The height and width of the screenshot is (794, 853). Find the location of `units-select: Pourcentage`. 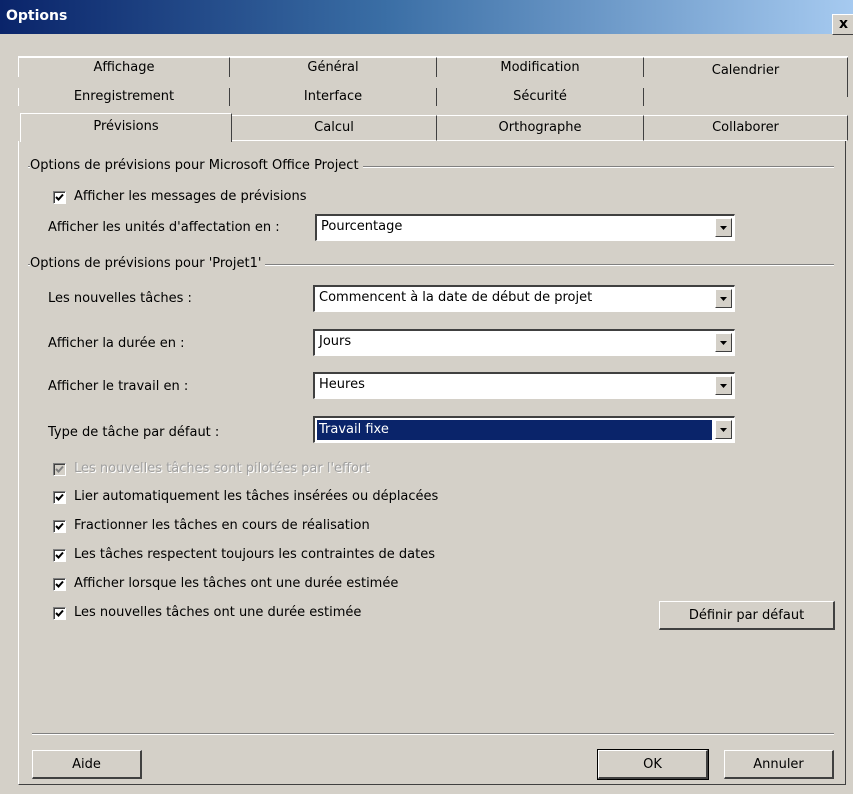

units-select: Pourcentage is located at coordinates (525, 227).